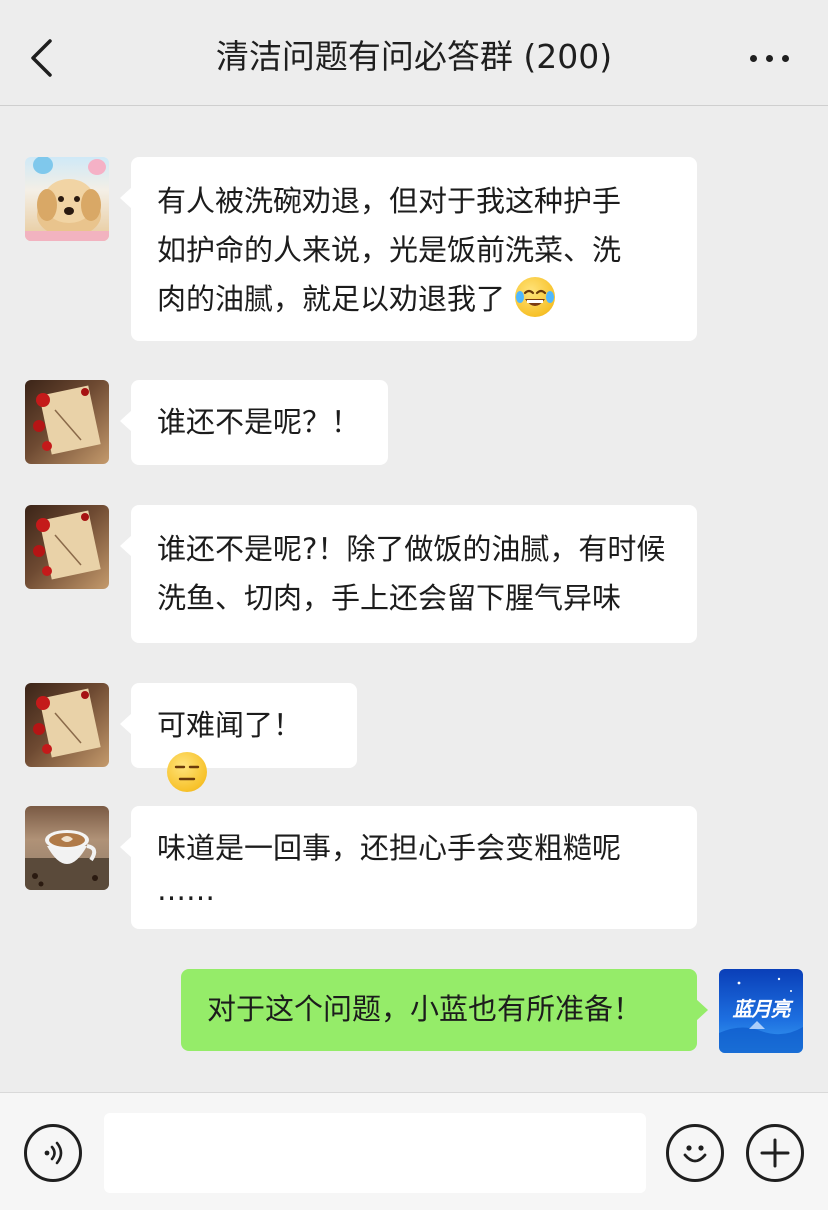  I want to click on input-bar, so click(414, 1151).